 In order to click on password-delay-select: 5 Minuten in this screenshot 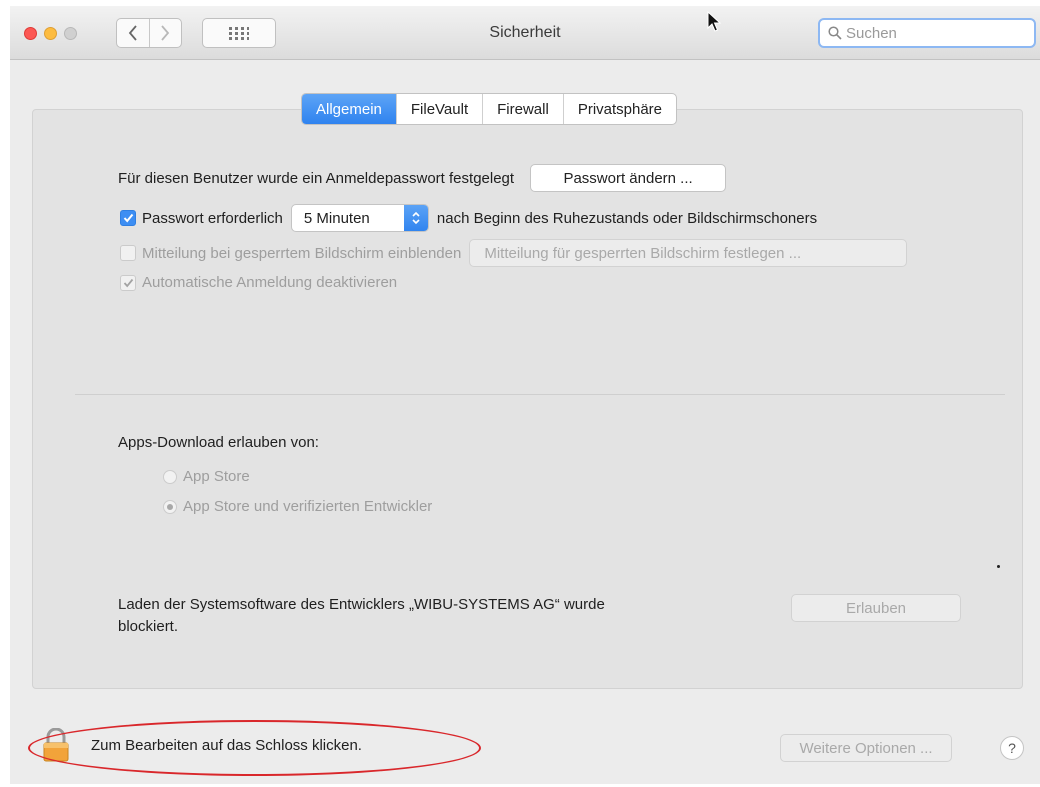, I will do `click(359, 218)`.